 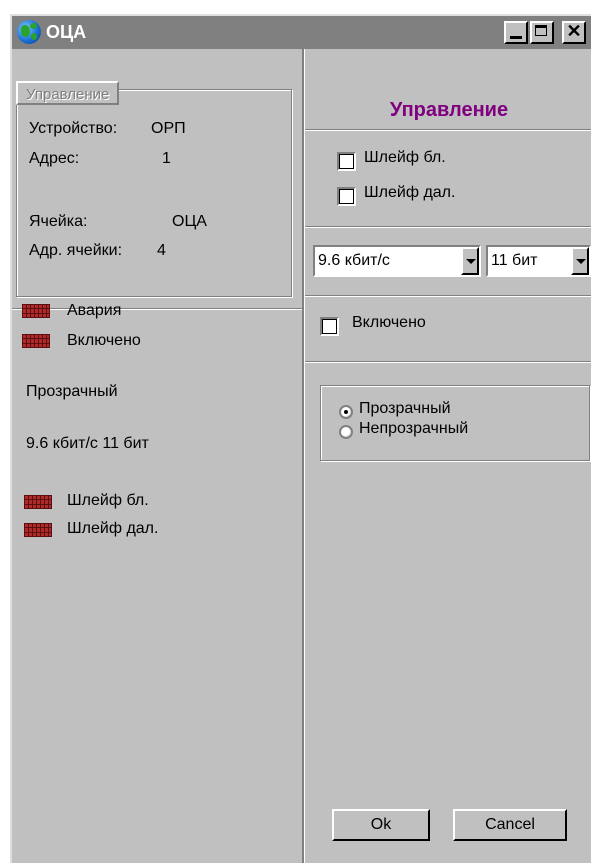 I want to click on bits-select-value: 11 бит, so click(x=514, y=260).